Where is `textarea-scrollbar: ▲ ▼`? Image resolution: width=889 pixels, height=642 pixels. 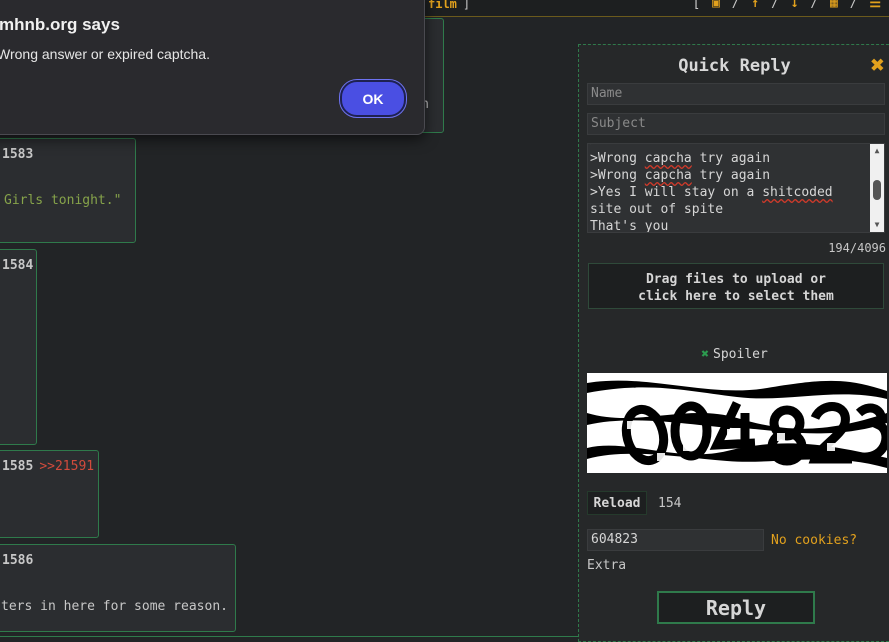
textarea-scrollbar: ▲ ▼ is located at coordinates (877, 188).